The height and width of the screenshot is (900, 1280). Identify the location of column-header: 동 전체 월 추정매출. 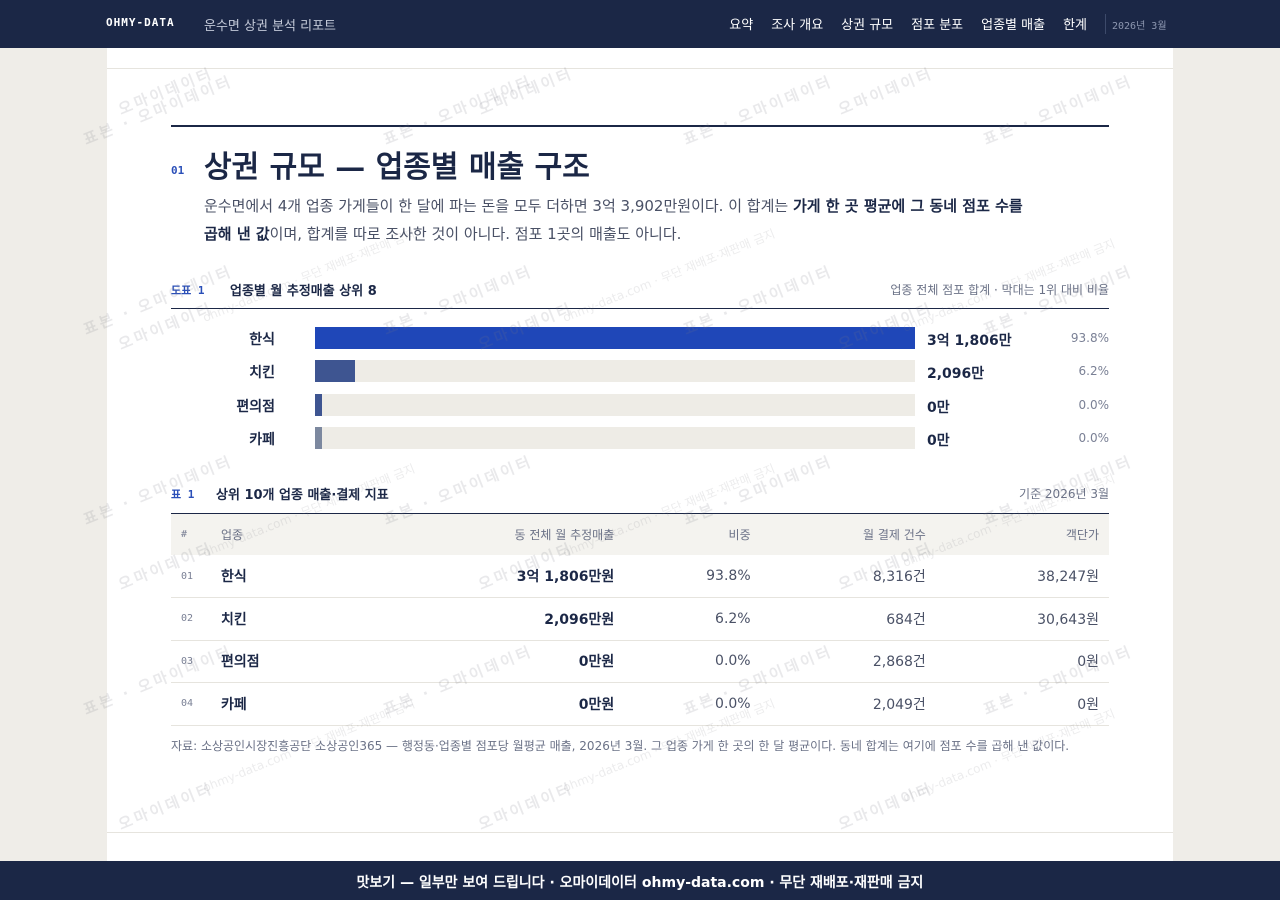
(498, 534).